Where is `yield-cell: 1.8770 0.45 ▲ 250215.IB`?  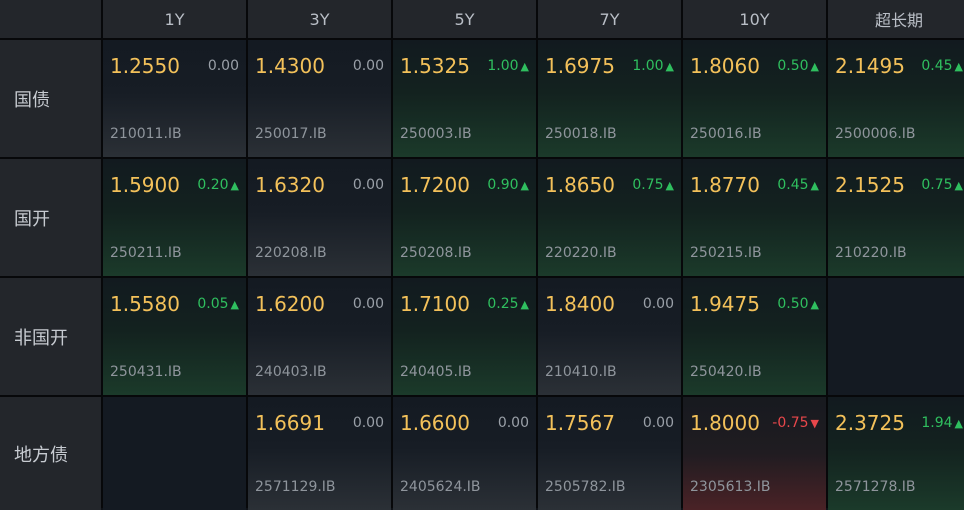 yield-cell: 1.8770 0.45 ▲ 250215.IB is located at coordinates (754, 217).